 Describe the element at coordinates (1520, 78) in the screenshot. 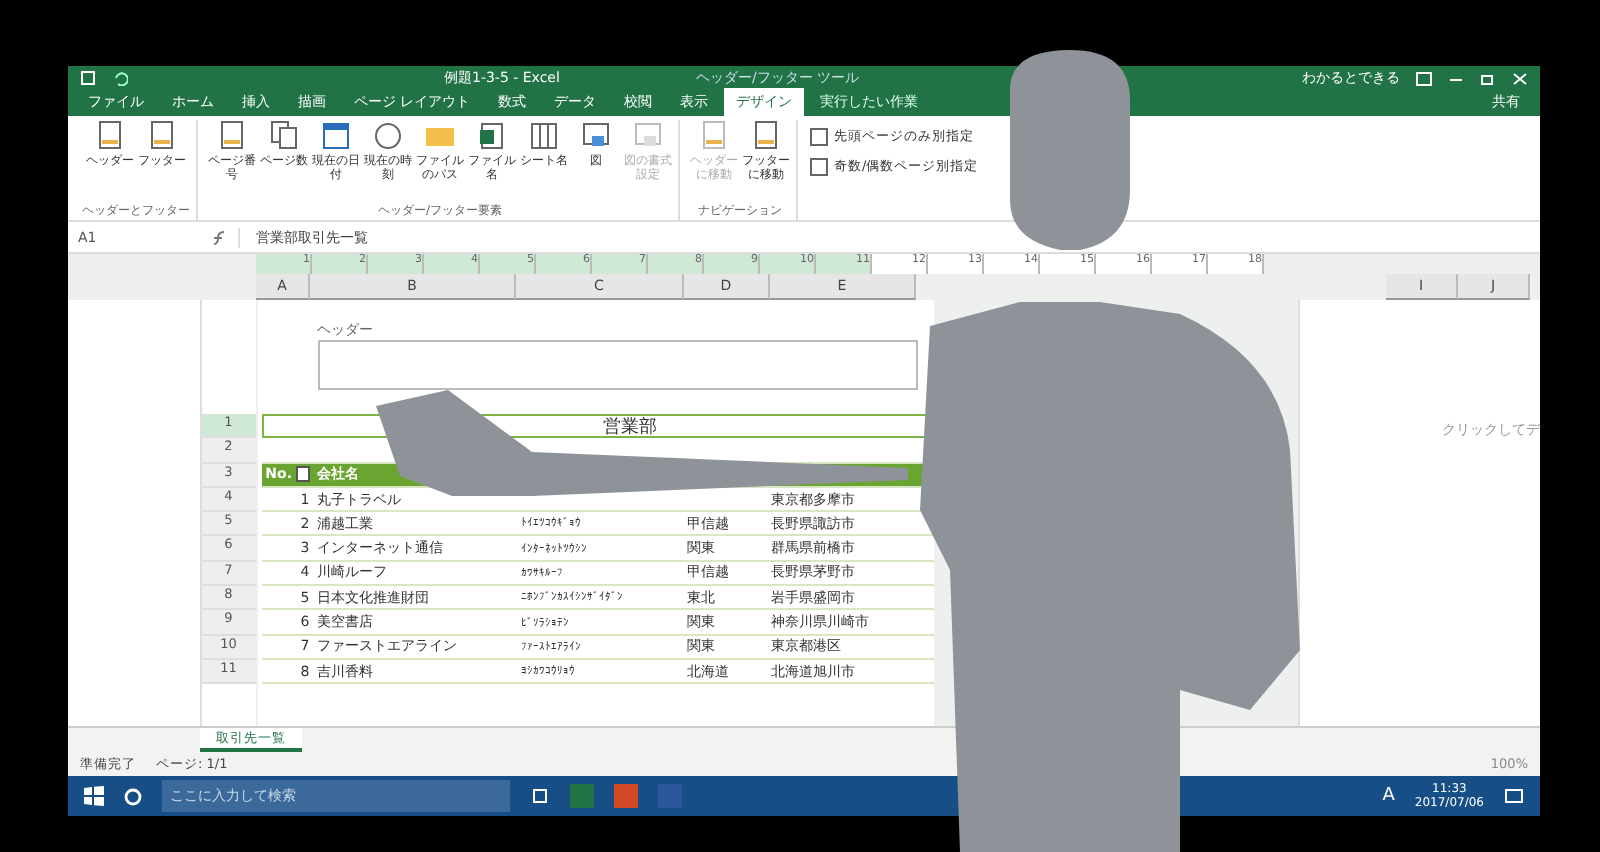

I see `close-icon` at that location.